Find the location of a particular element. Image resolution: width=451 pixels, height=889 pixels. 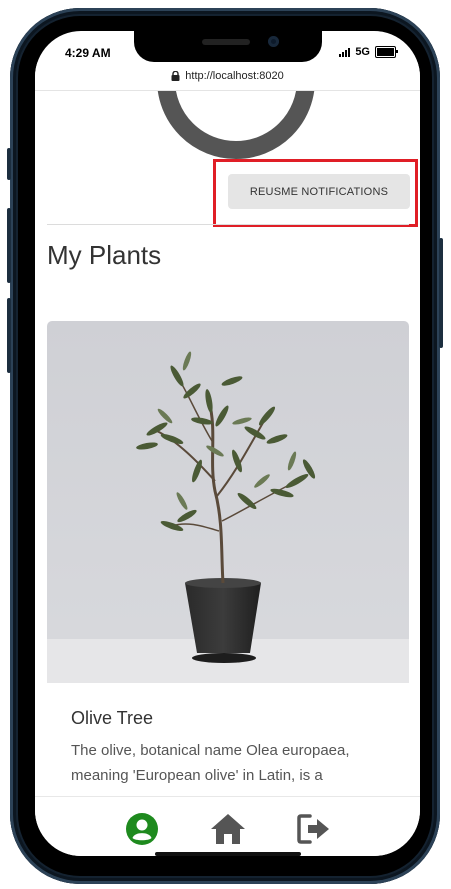

status-indicators: 5G is located at coordinates (368, 52).